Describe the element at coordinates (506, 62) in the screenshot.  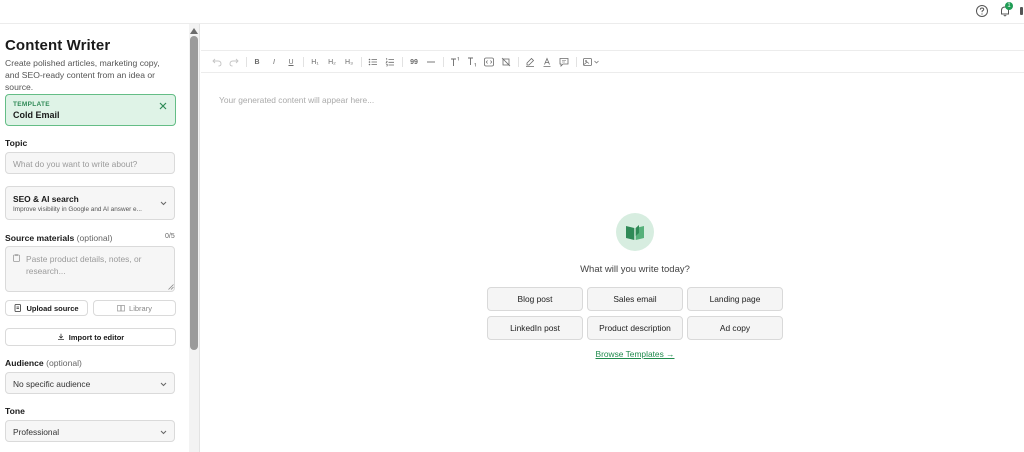
I see `clear-format-icon` at that location.